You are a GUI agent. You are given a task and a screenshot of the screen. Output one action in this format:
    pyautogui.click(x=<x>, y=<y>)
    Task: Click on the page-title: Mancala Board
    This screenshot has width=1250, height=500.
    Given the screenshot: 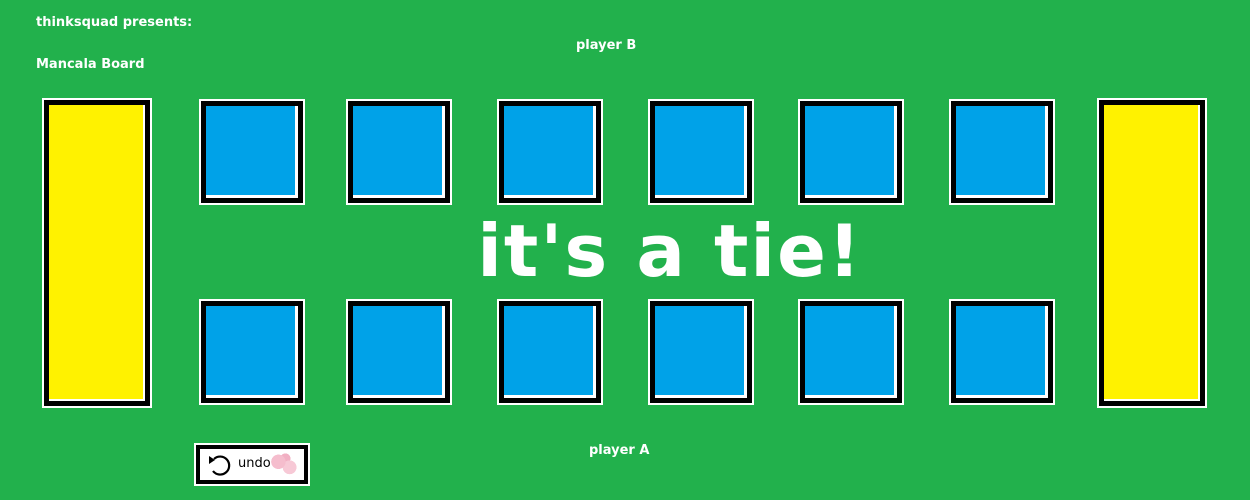 What is the action you would take?
    pyautogui.click(x=90, y=64)
    